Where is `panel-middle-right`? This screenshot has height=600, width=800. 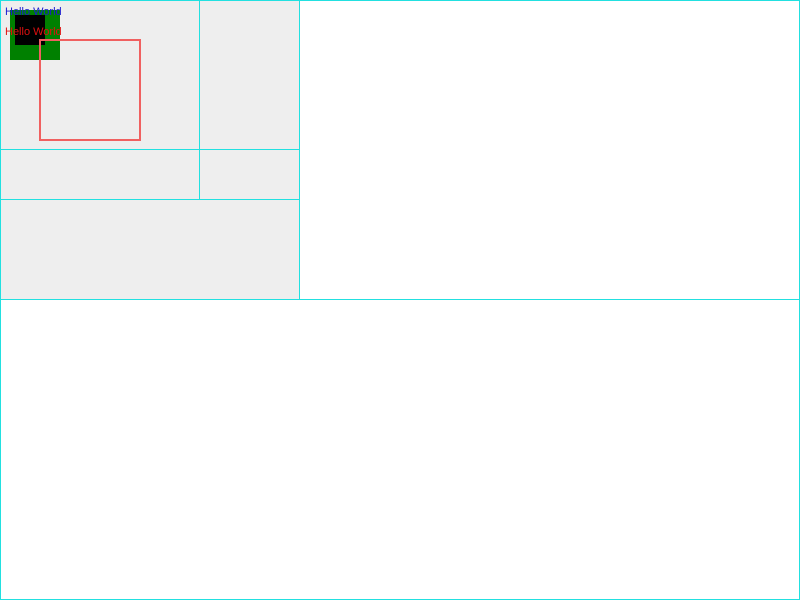
panel-middle-right is located at coordinates (249, 174).